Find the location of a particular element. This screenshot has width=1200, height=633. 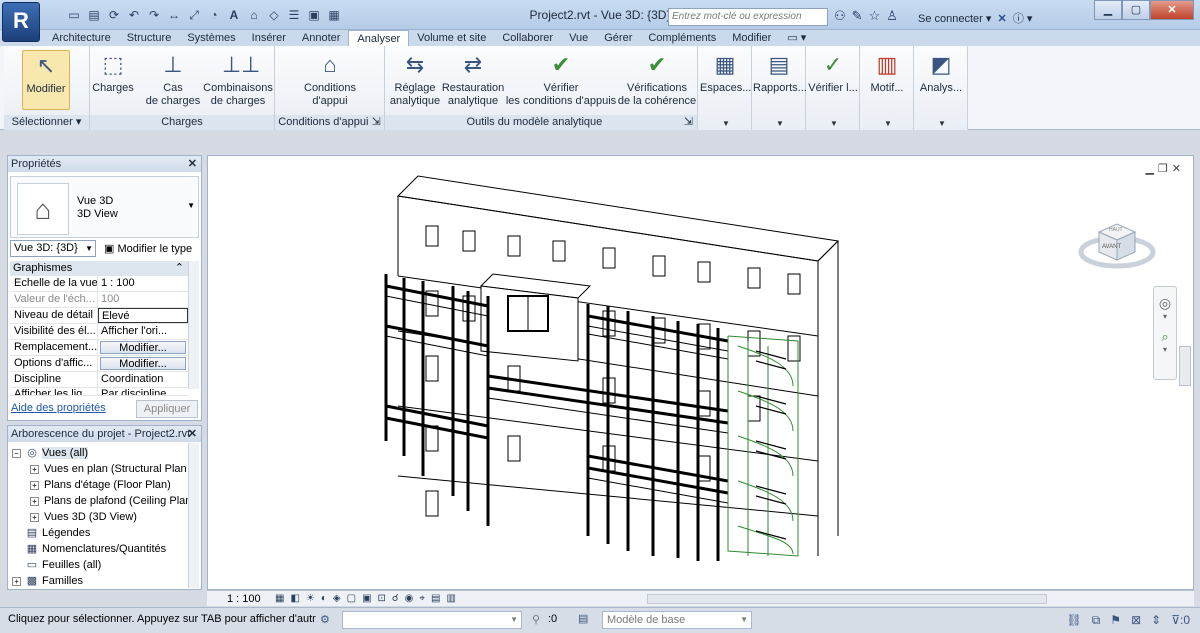

tree-node-vues-all: − ◎ Vues (all) is located at coordinates (50, 453).